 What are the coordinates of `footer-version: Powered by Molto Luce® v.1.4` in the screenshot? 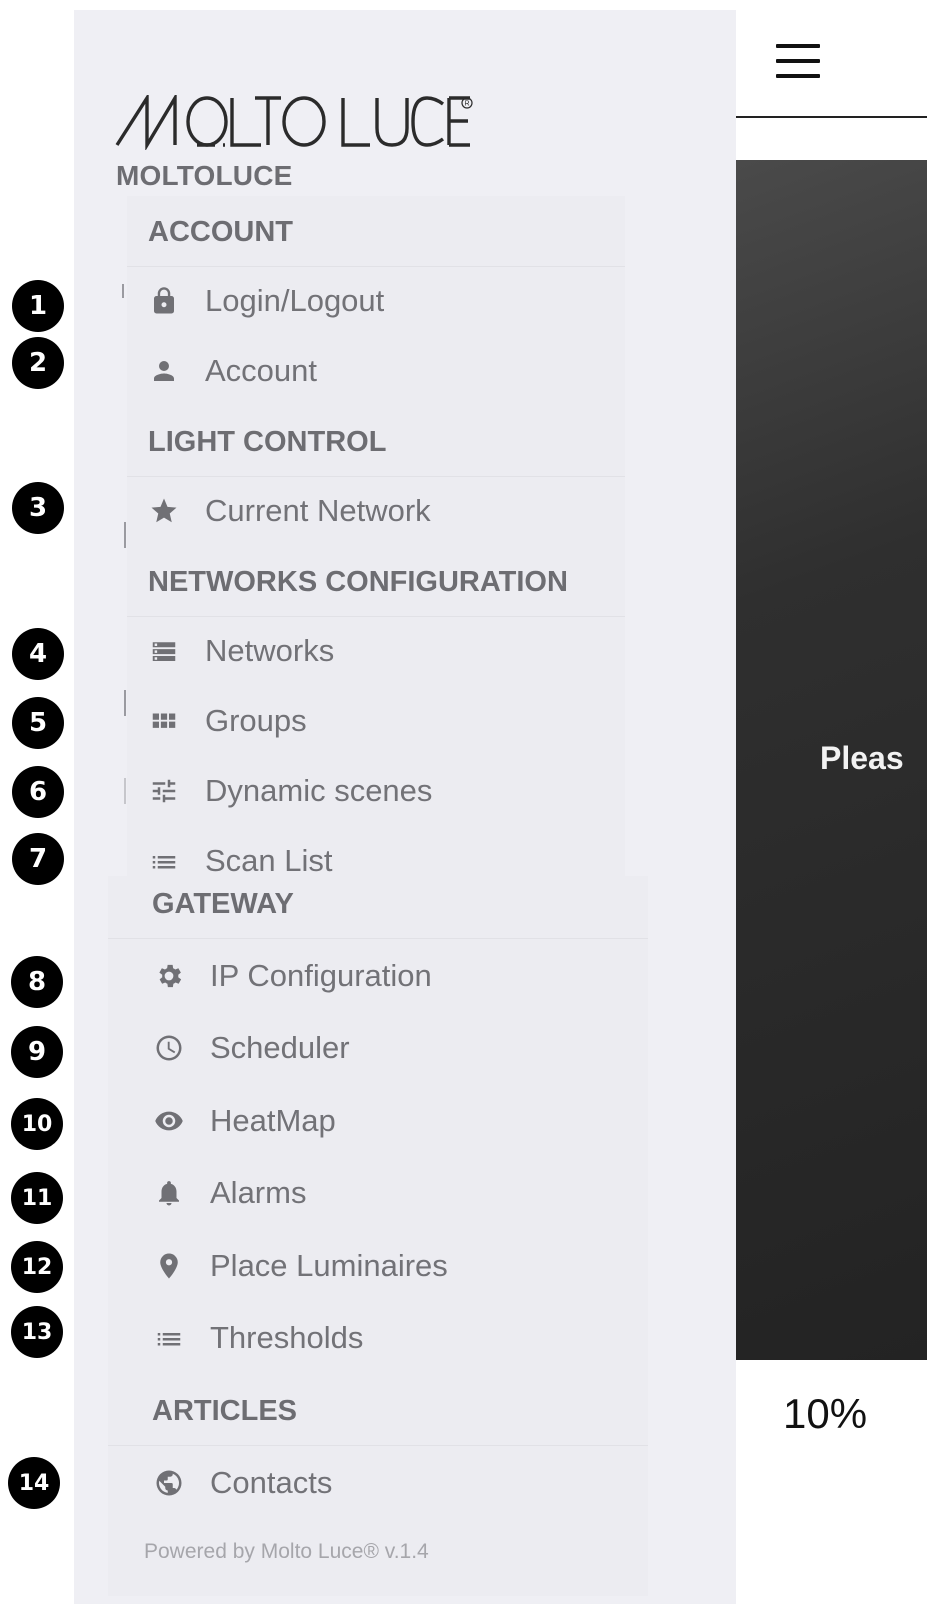 It's located at (286, 1551).